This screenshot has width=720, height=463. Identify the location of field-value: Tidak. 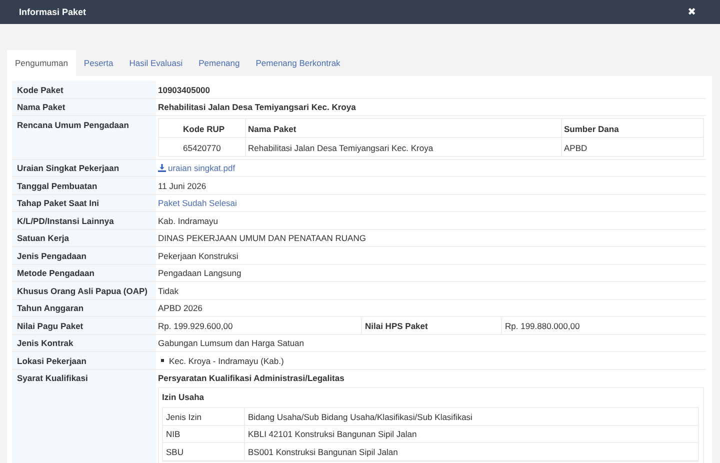
(168, 291).